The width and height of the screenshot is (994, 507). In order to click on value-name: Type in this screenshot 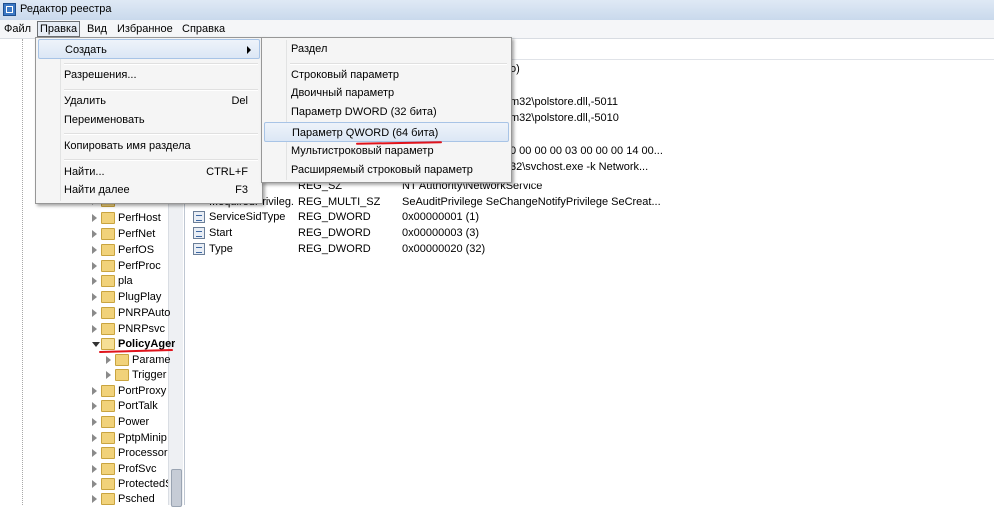, I will do `click(221, 249)`.